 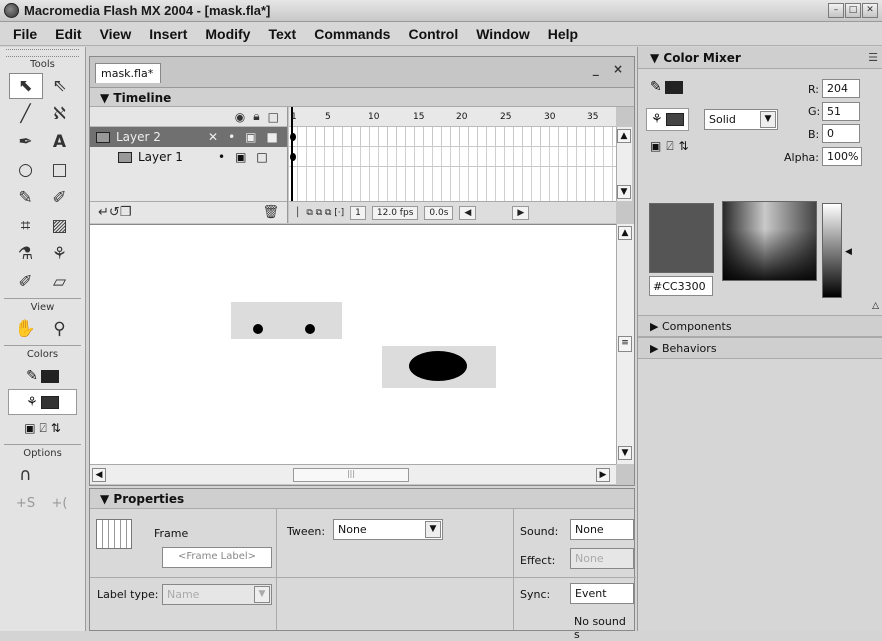 I want to click on panel-grip, so click(x=42, y=53).